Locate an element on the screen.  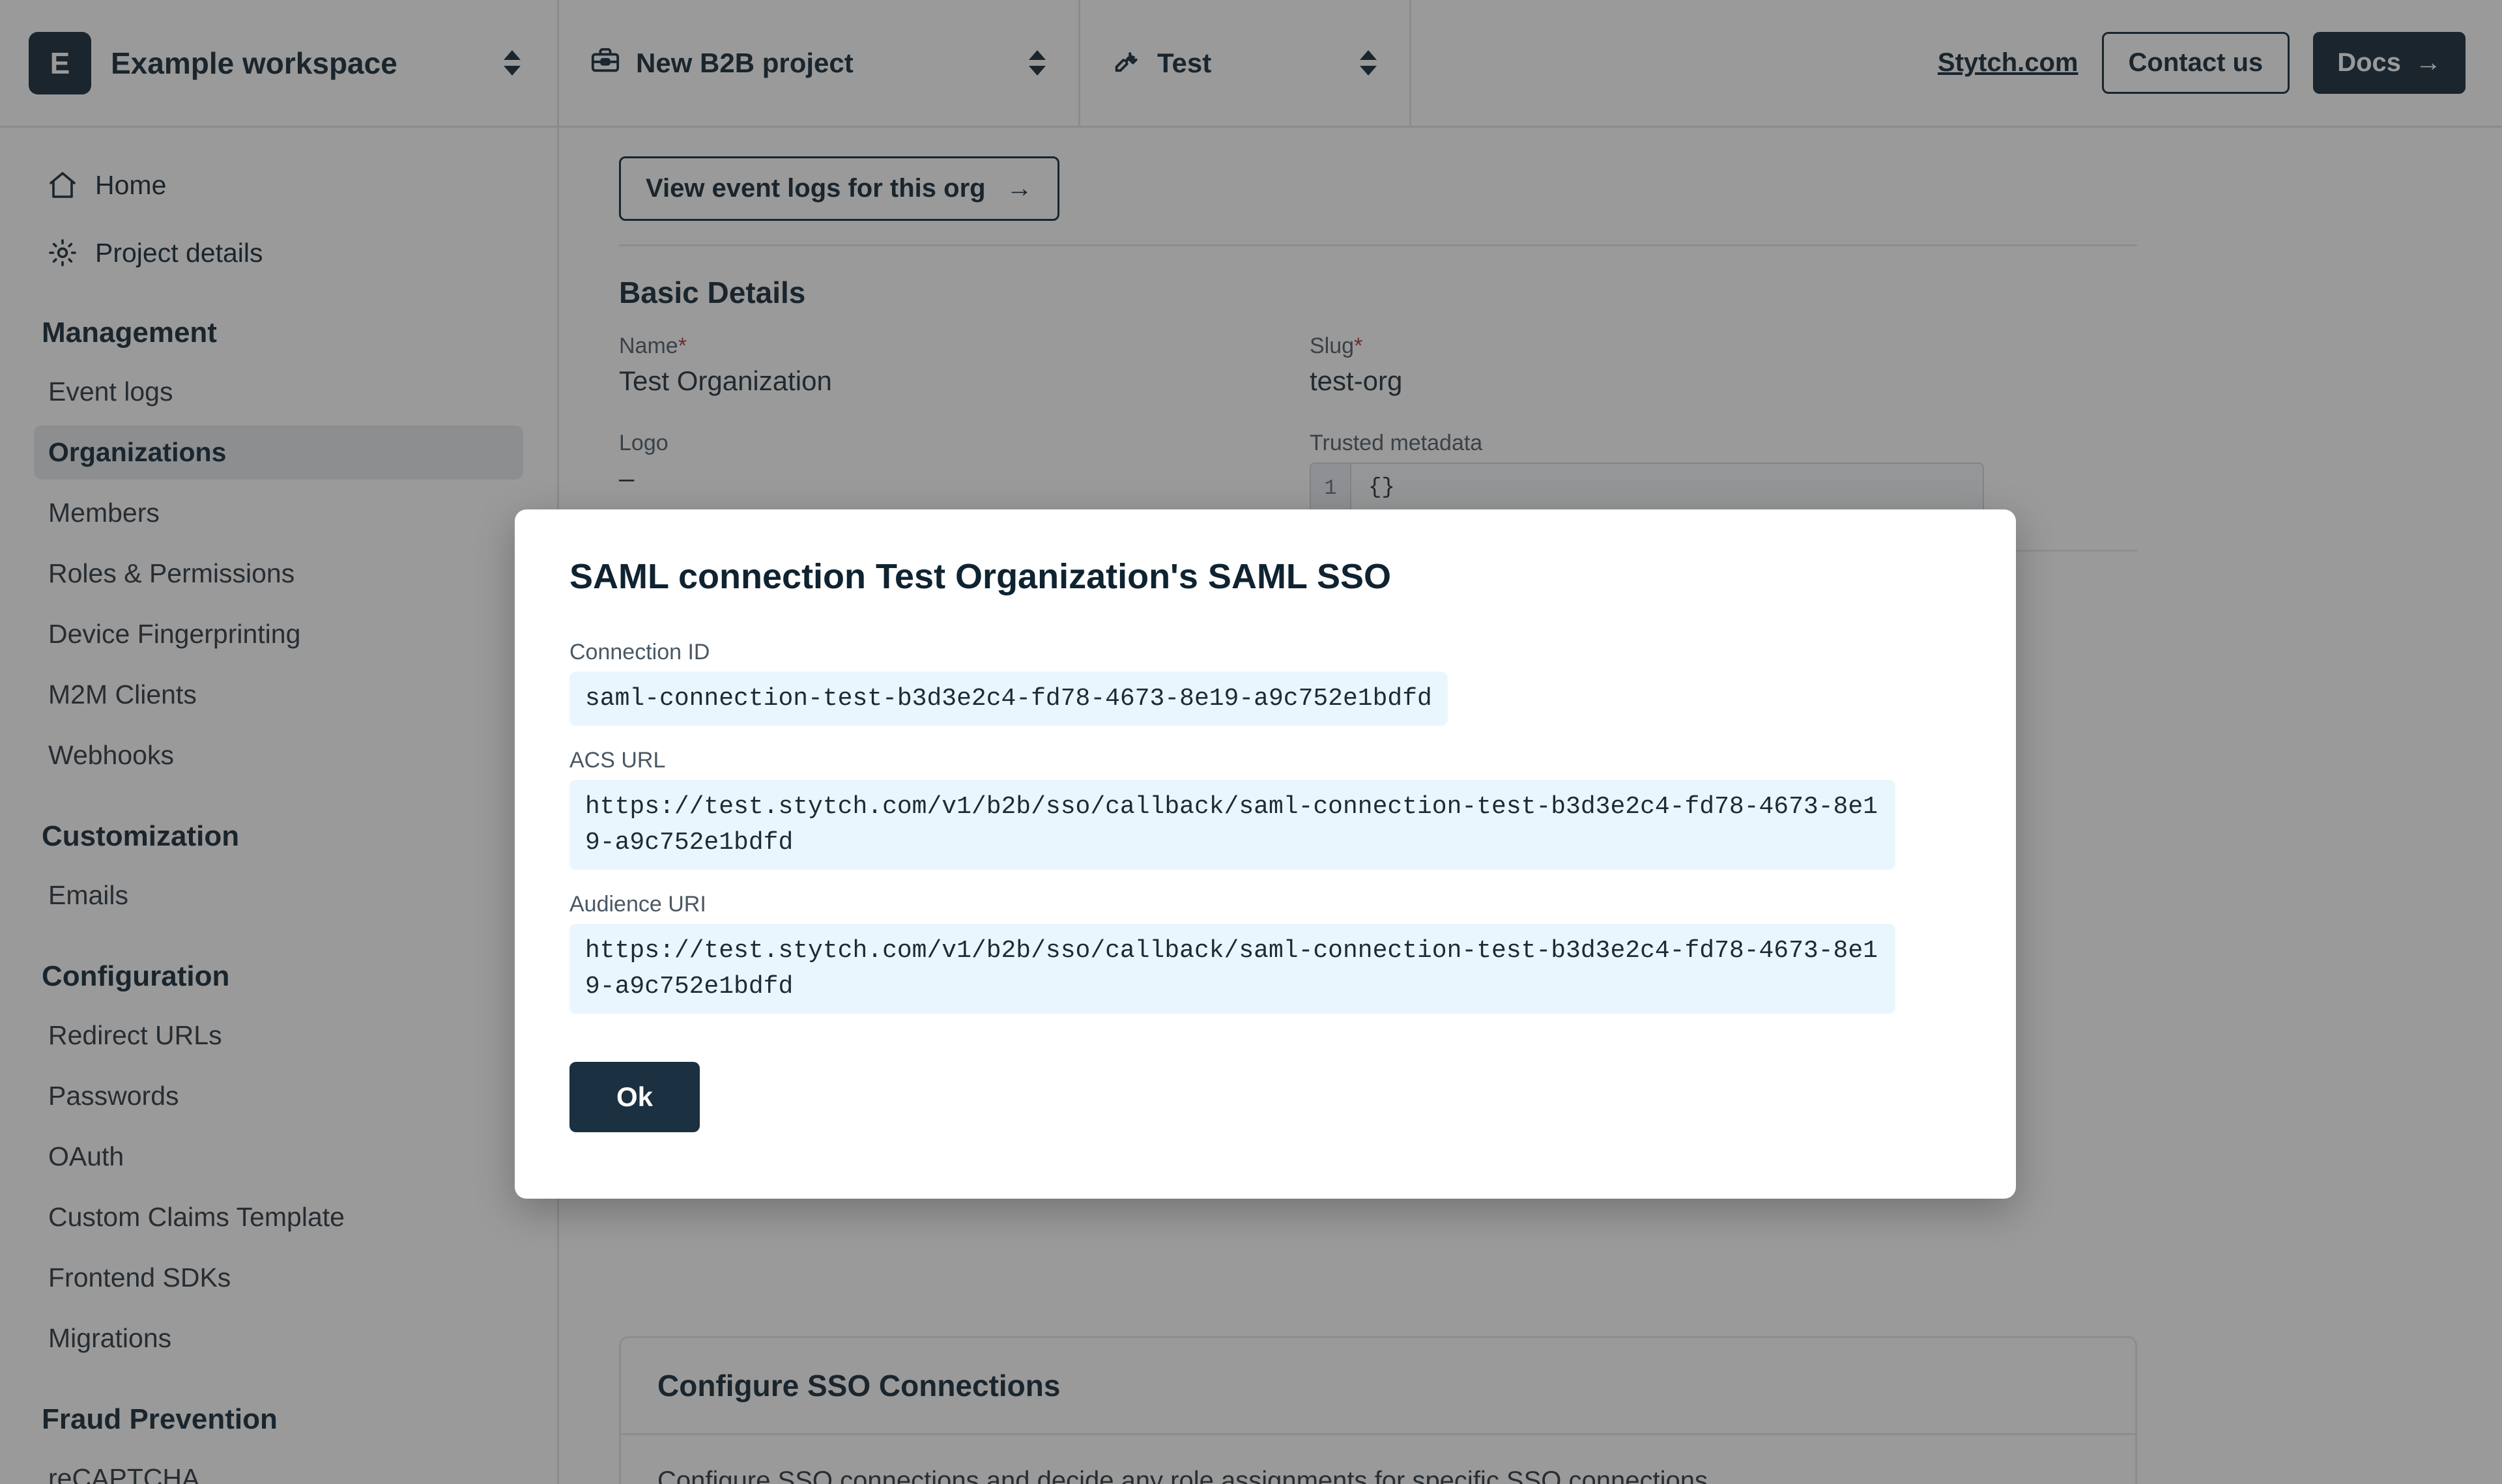
ok-button: Ok is located at coordinates (635, 1098).